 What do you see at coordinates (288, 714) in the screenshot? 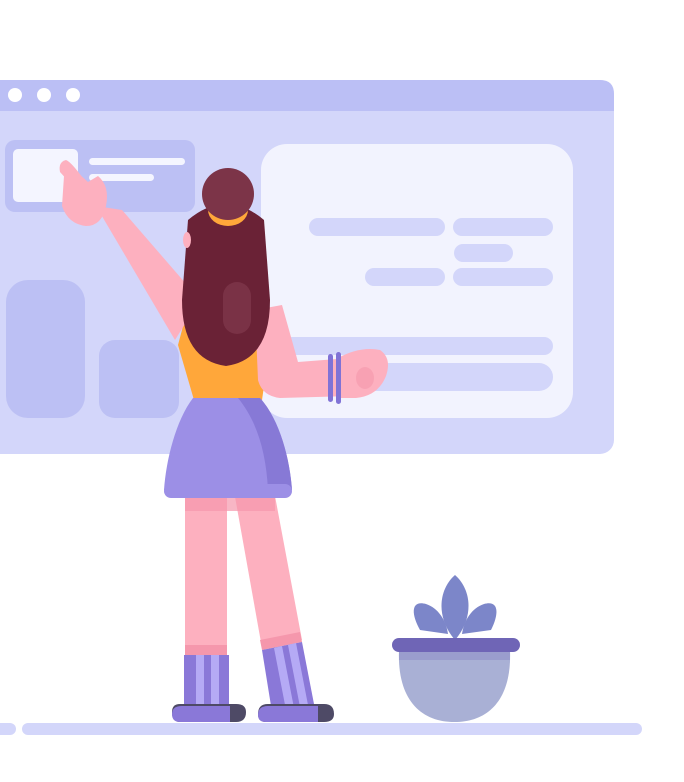
I see `boot-right-toe` at bounding box center [288, 714].